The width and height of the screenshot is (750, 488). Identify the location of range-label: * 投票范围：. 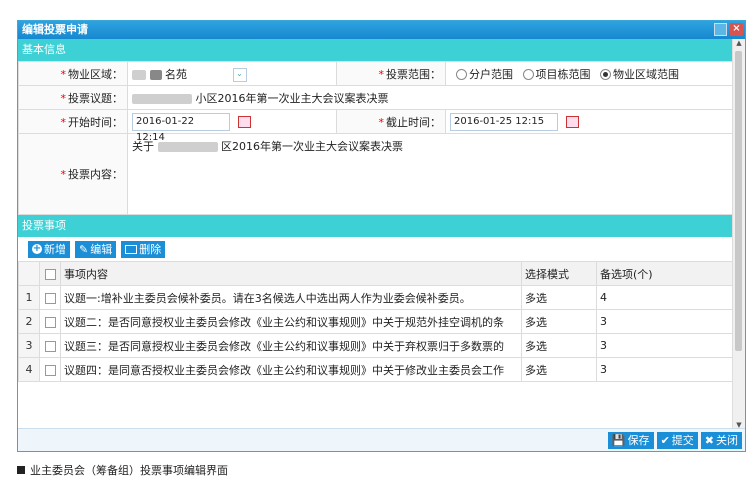
(391, 73).